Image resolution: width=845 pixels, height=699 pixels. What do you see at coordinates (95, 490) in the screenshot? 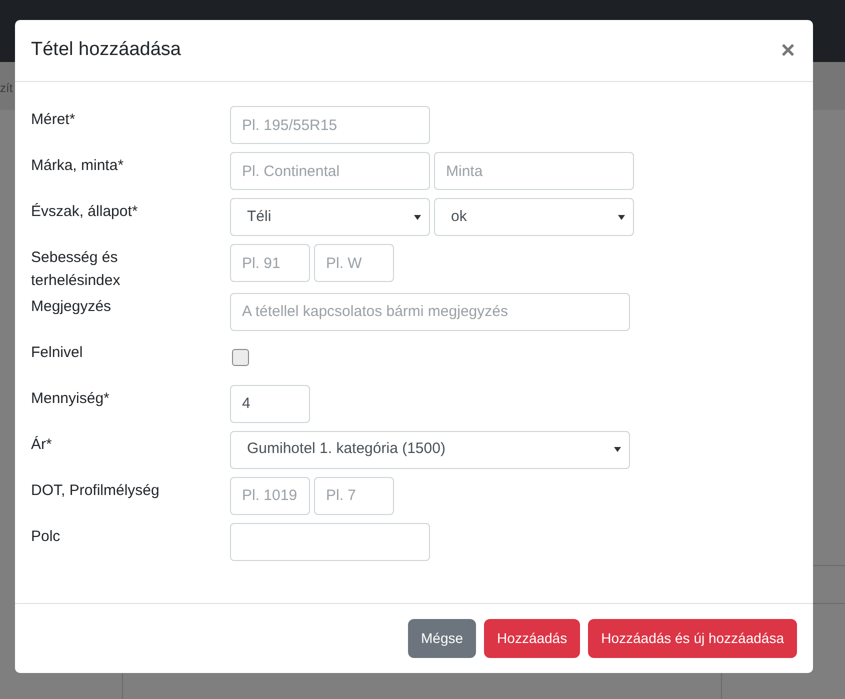
I see `field-label: DOT, Profilmélység` at bounding box center [95, 490].